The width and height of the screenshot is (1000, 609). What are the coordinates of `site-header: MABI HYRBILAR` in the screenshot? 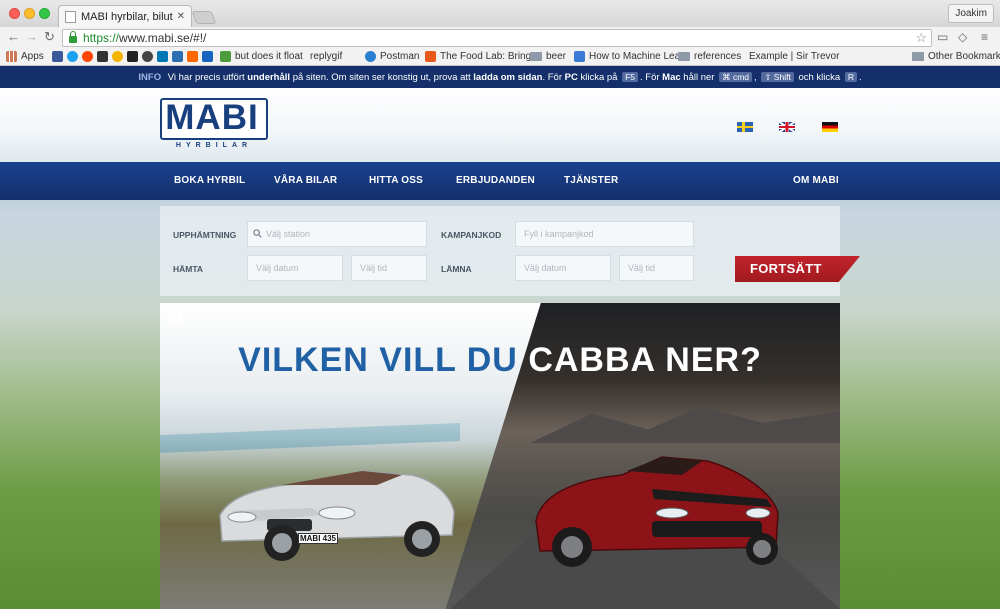 It's located at (500, 125).